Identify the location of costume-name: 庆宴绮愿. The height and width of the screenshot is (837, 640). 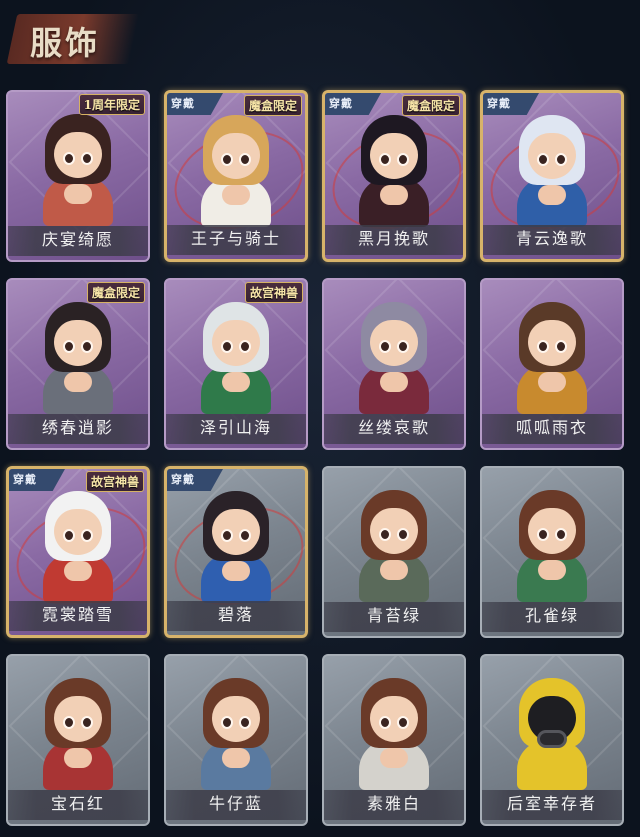
(78, 241).